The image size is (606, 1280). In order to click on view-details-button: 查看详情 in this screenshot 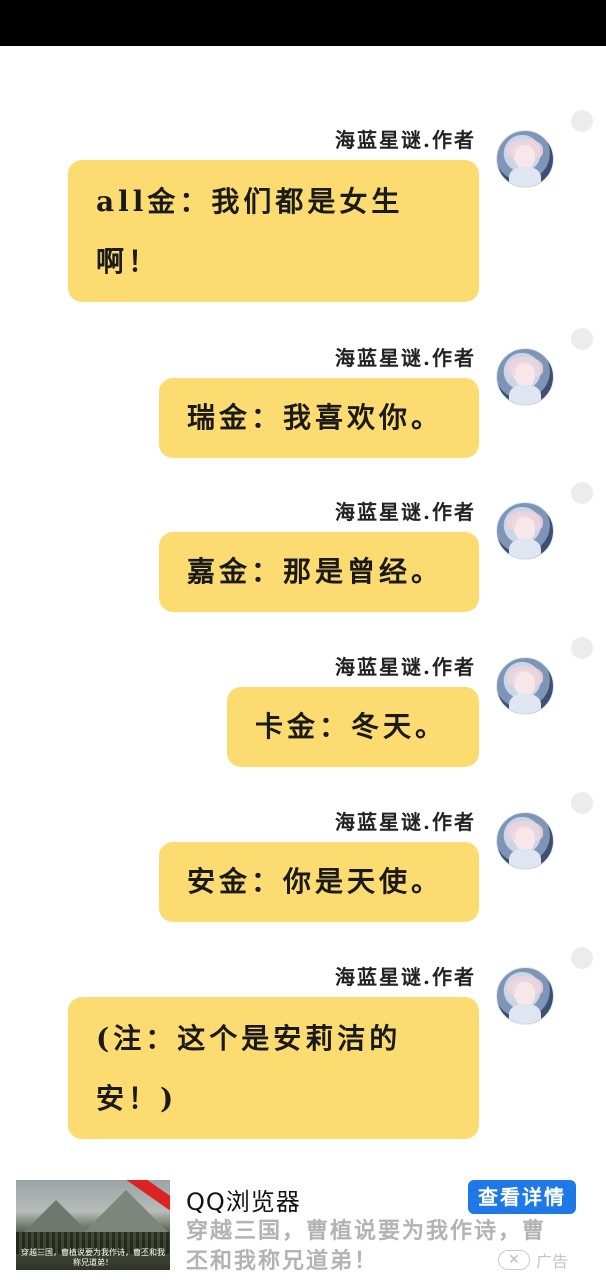, I will do `click(522, 1197)`.